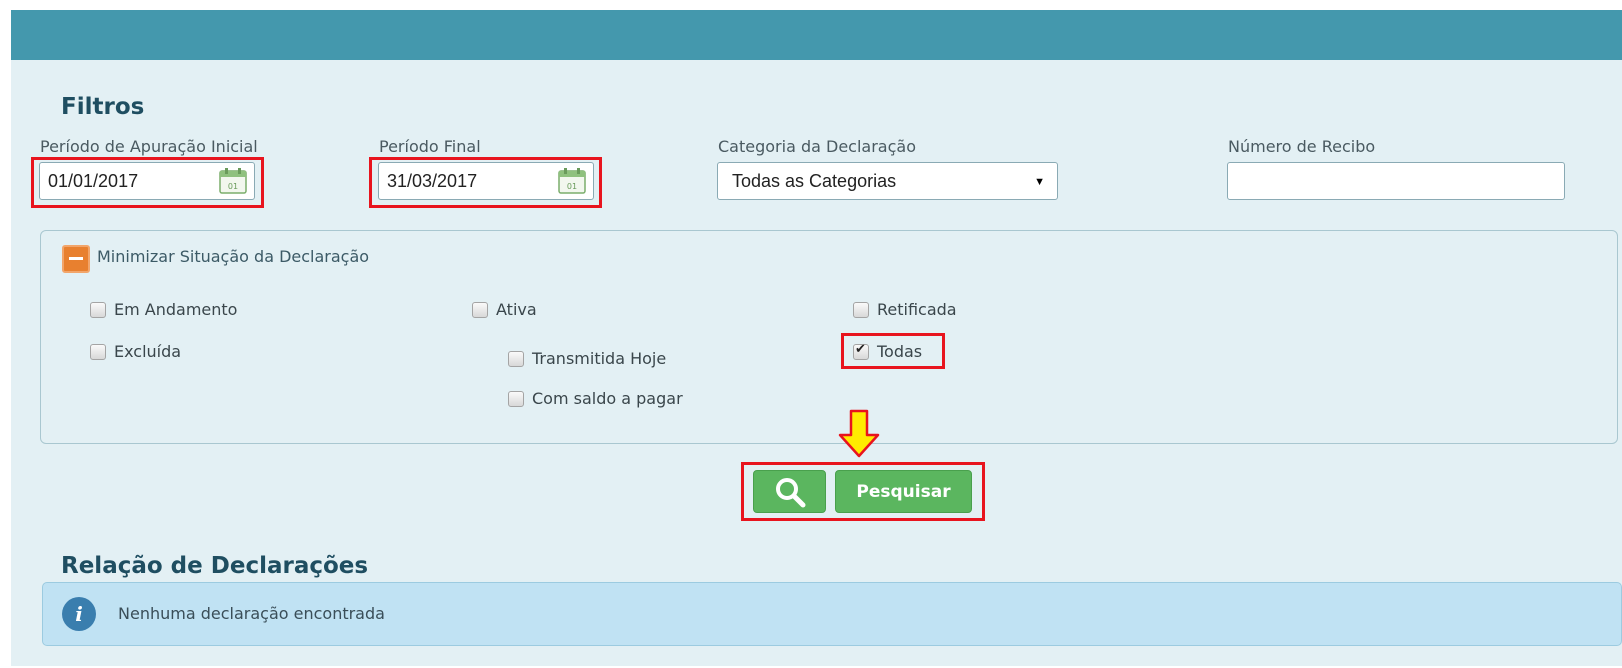  I want to click on categoria-label: Categoria da Declaração, so click(817, 146).